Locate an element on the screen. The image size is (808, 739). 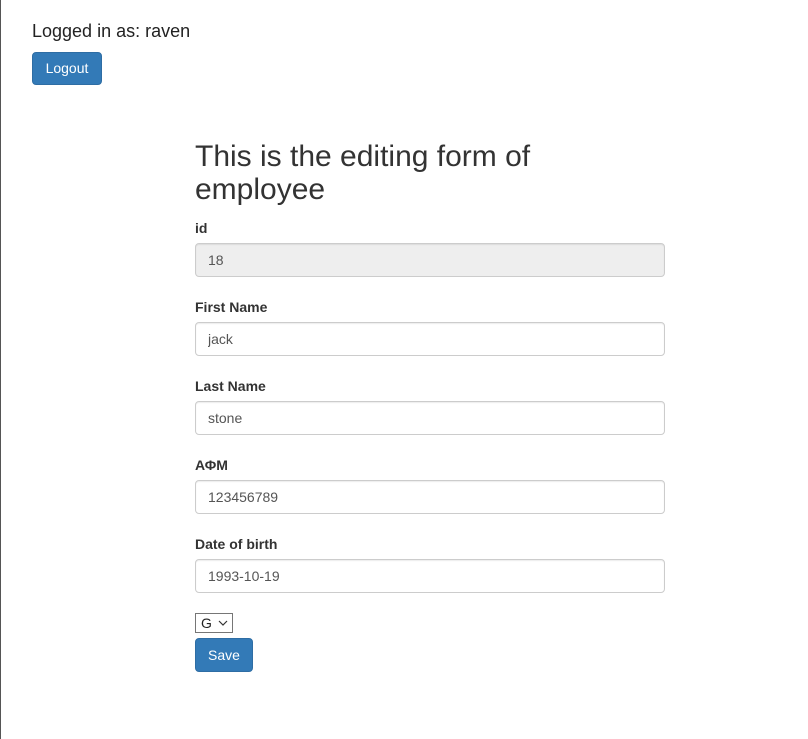
category-select: G is located at coordinates (214, 623).